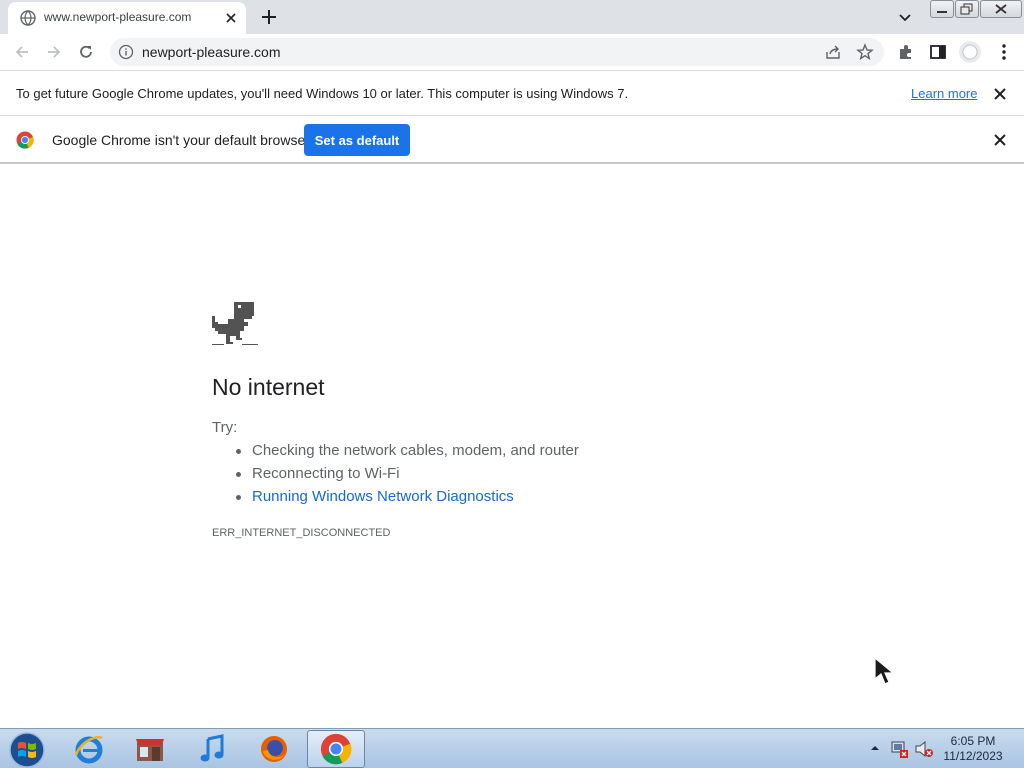  Describe the element at coordinates (235, 324) in the screenshot. I see `dinosaur-icon` at that location.